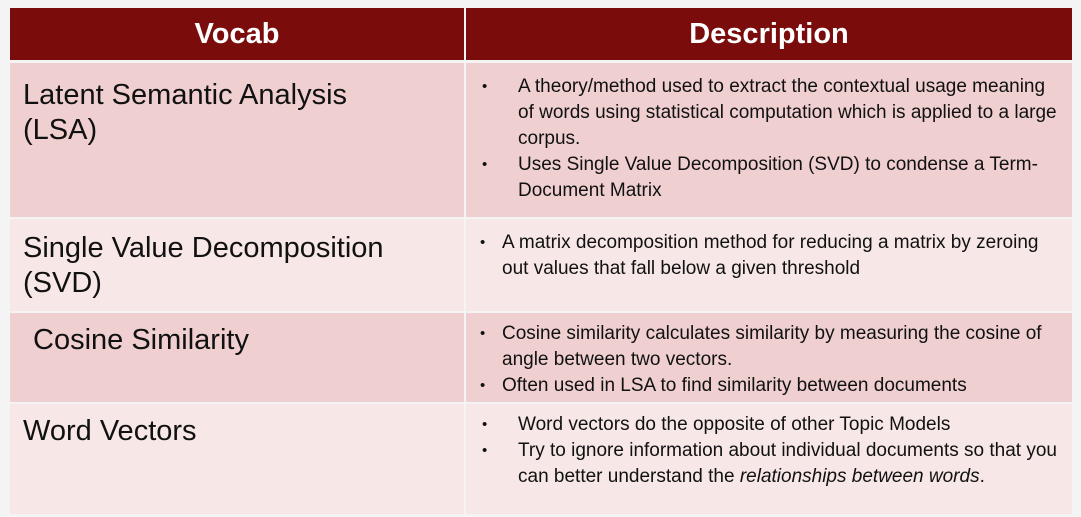 The height and width of the screenshot is (517, 1081). I want to click on vocab-cell: Single Value Decomposition (SVD), so click(237, 265).